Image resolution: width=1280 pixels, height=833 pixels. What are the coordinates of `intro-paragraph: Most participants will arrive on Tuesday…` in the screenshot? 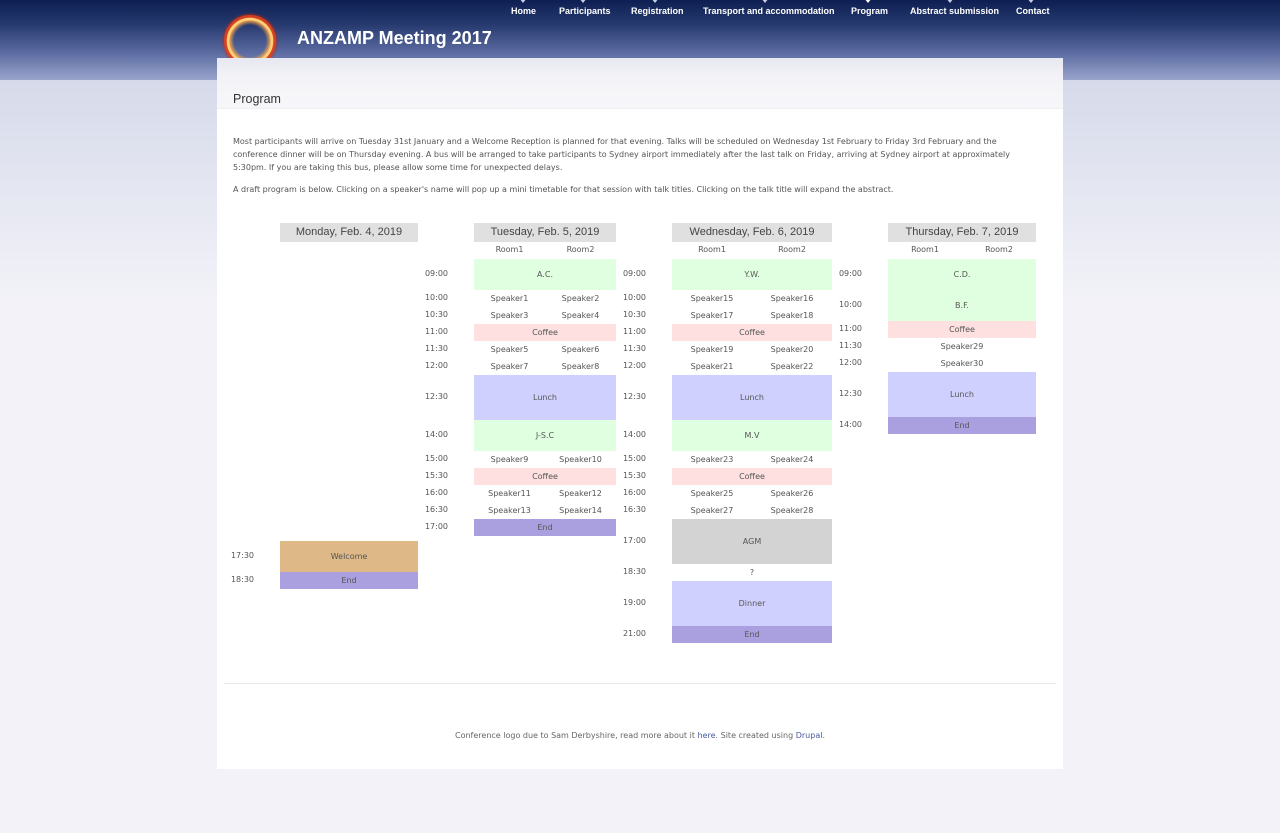 It's located at (621, 154).